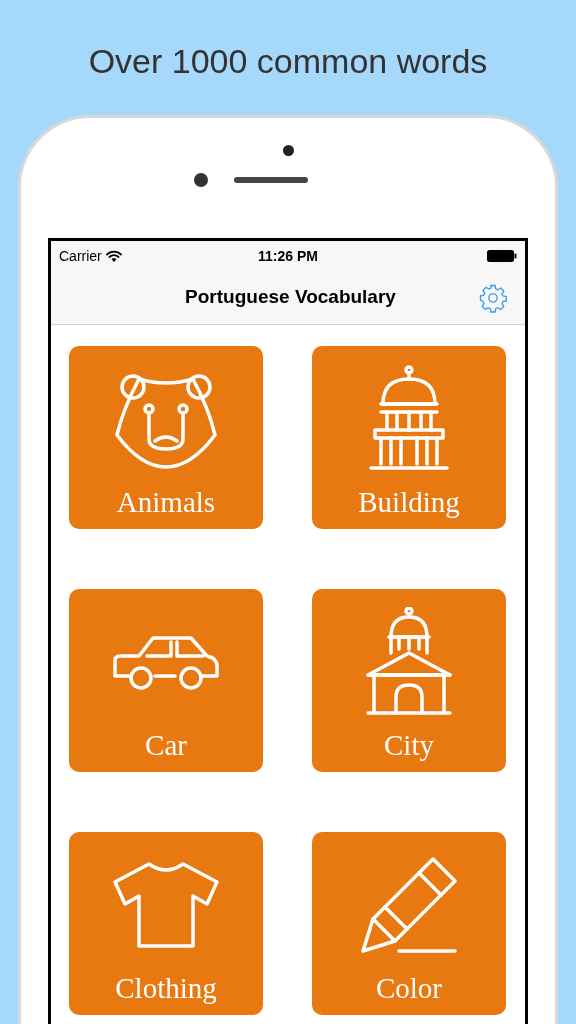 The width and height of the screenshot is (576, 1024). What do you see at coordinates (166, 437) in the screenshot?
I see `category-tile: Animals` at bounding box center [166, 437].